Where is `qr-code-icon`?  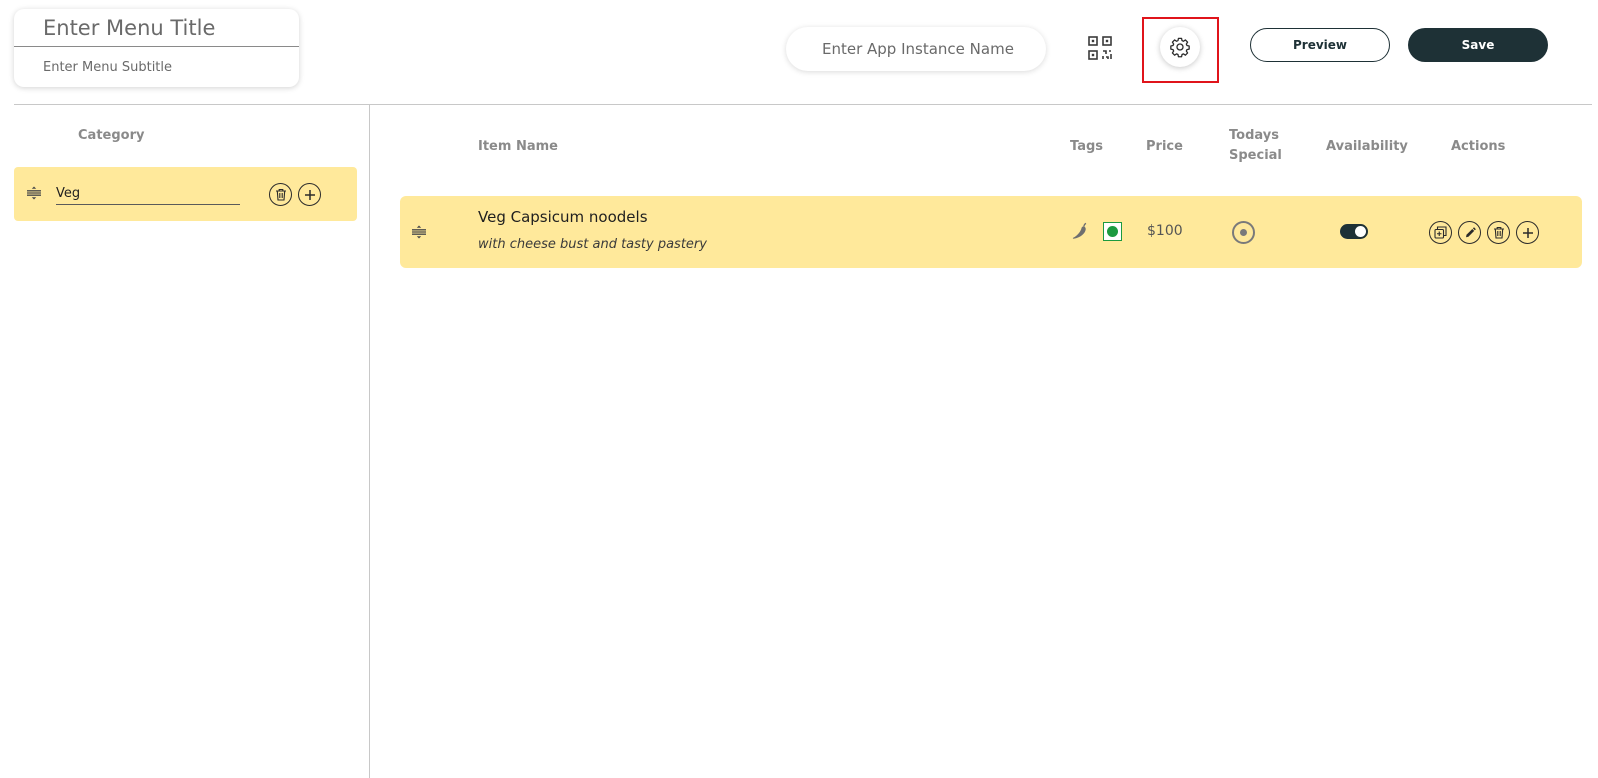
qr-code-icon is located at coordinates (1100, 48).